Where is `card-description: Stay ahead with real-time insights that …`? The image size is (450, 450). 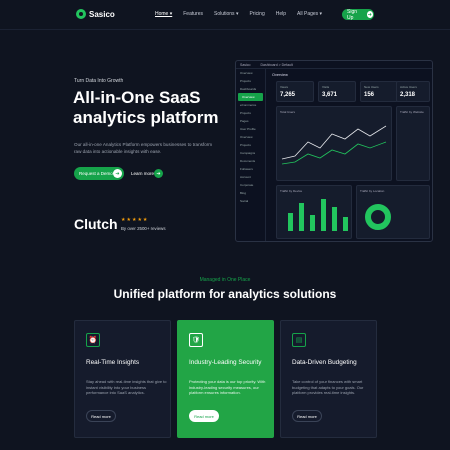 card-description: Stay ahead with real-time insights that … is located at coordinates (126, 387).